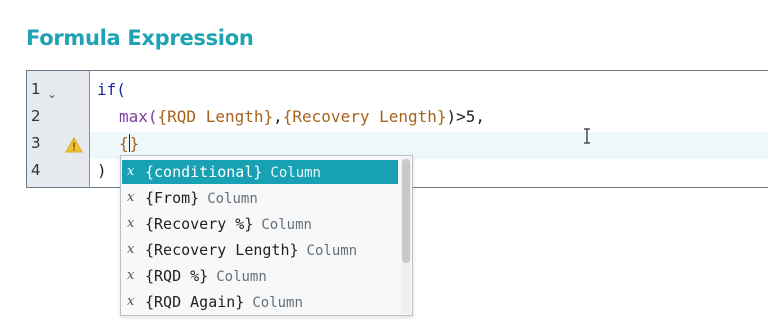  I want to click on autocomplete-item-label: {RQD Again}, so click(195, 302).